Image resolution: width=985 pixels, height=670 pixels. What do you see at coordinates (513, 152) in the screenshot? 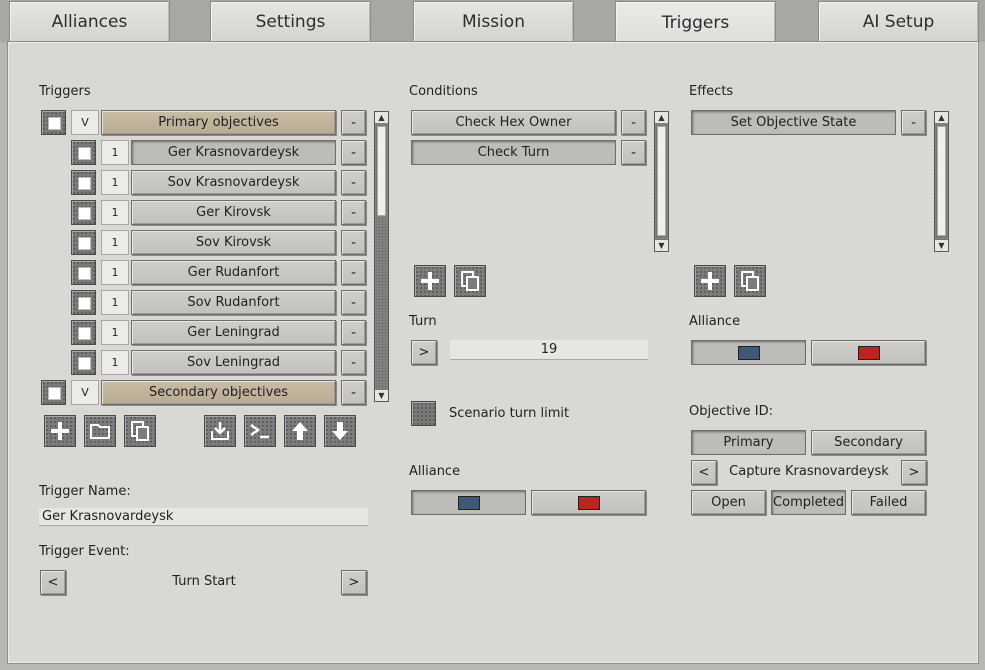
I see `condition-check-turn: Check Turn` at bounding box center [513, 152].